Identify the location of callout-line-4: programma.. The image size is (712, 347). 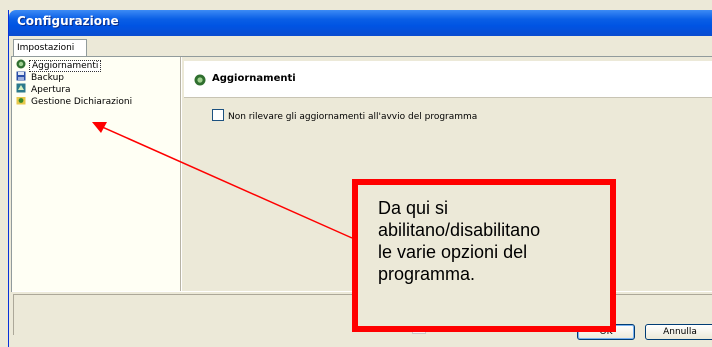
(427, 274).